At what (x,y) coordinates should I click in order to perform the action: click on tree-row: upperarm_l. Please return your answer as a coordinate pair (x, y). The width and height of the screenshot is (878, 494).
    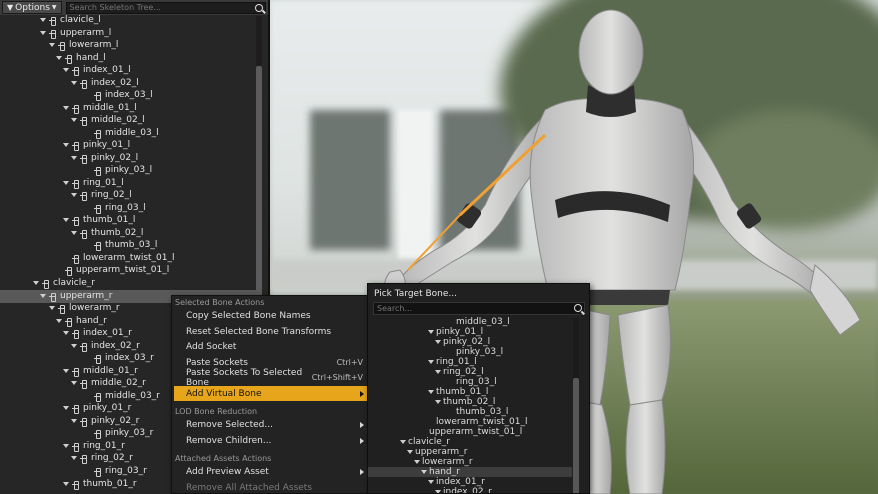
    Looking at the image, I should click on (128, 33).